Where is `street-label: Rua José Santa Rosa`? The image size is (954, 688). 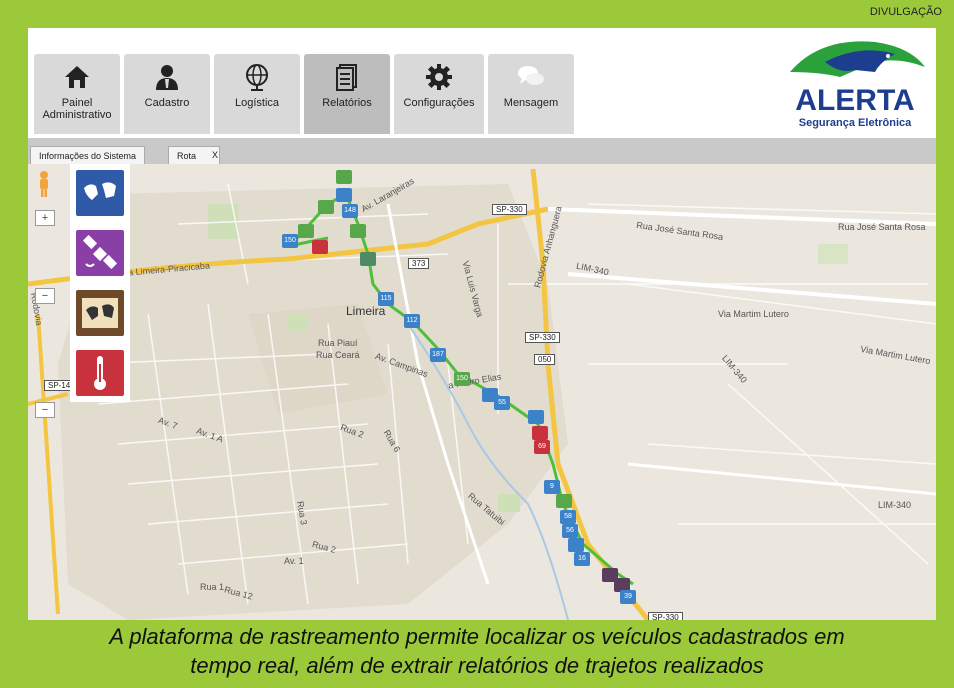 street-label: Rua José Santa Rosa is located at coordinates (882, 227).